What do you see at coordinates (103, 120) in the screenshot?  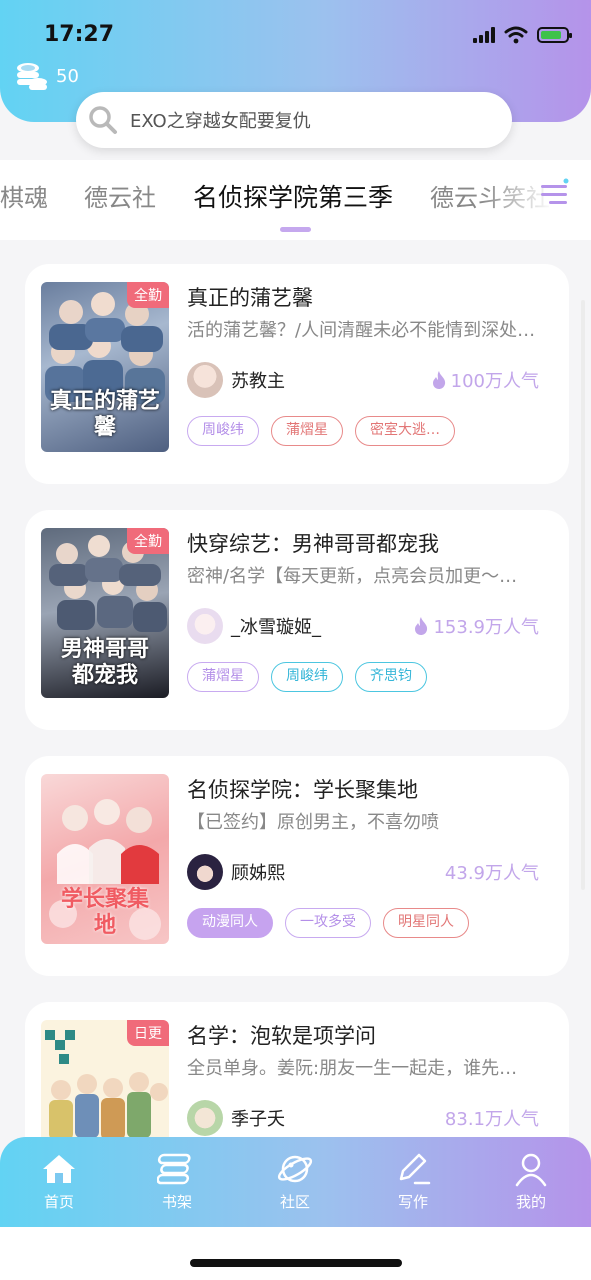 I see `search-icon` at bounding box center [103, 120].